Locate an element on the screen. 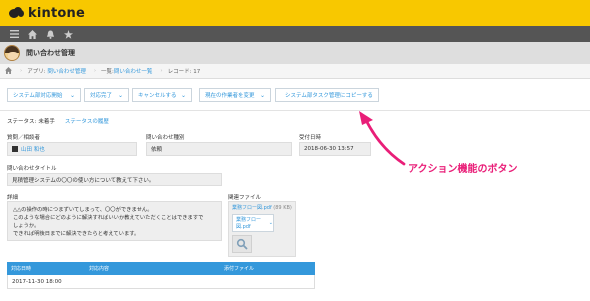 The image size is (590, 301). status-history-link: ステータスの履歴 is located at coordinates (87, 121).